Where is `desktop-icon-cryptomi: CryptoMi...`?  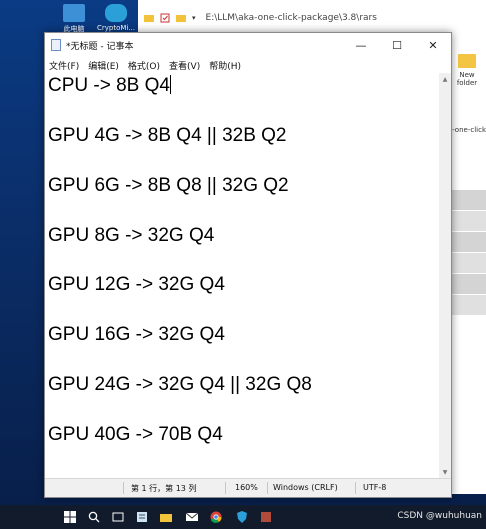
desktop-icon-cryptomi: CryptoMi... is located at coordinates (116, 18).